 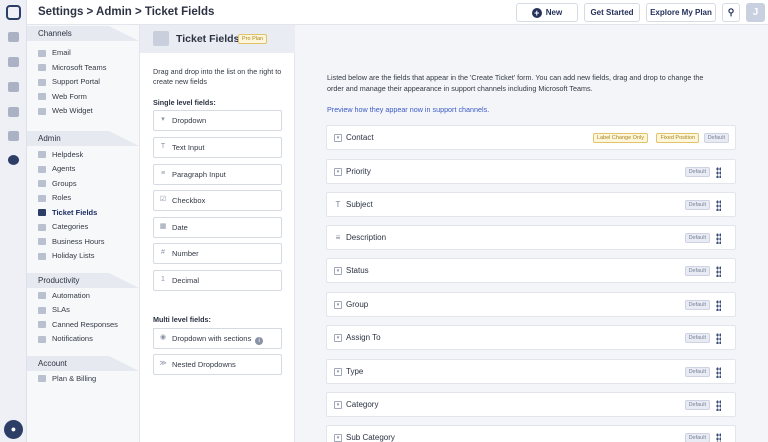 What do you see at coordinates (42, 111) in the screenshot?
I see `widget-icon` at bounding box center [42, 111].